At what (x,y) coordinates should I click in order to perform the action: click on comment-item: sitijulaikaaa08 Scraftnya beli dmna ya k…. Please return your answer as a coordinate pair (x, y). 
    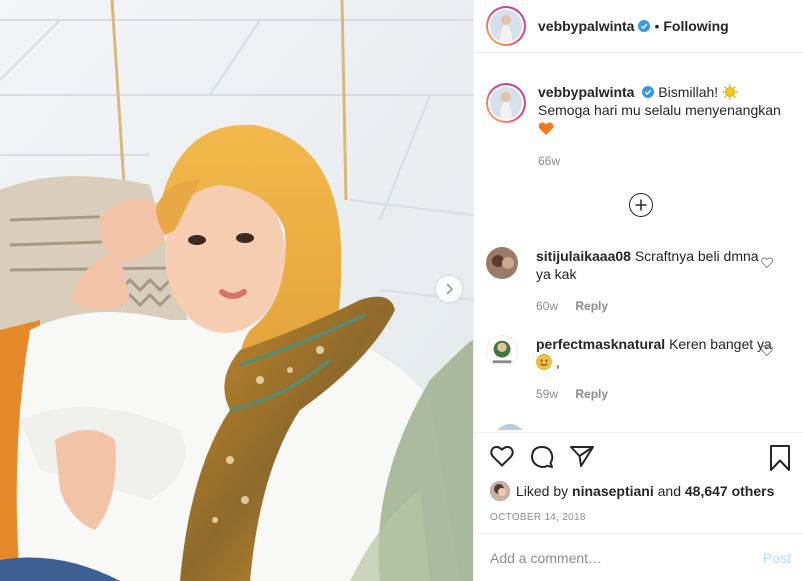
    Looking at the image, I should click on (638, 281).